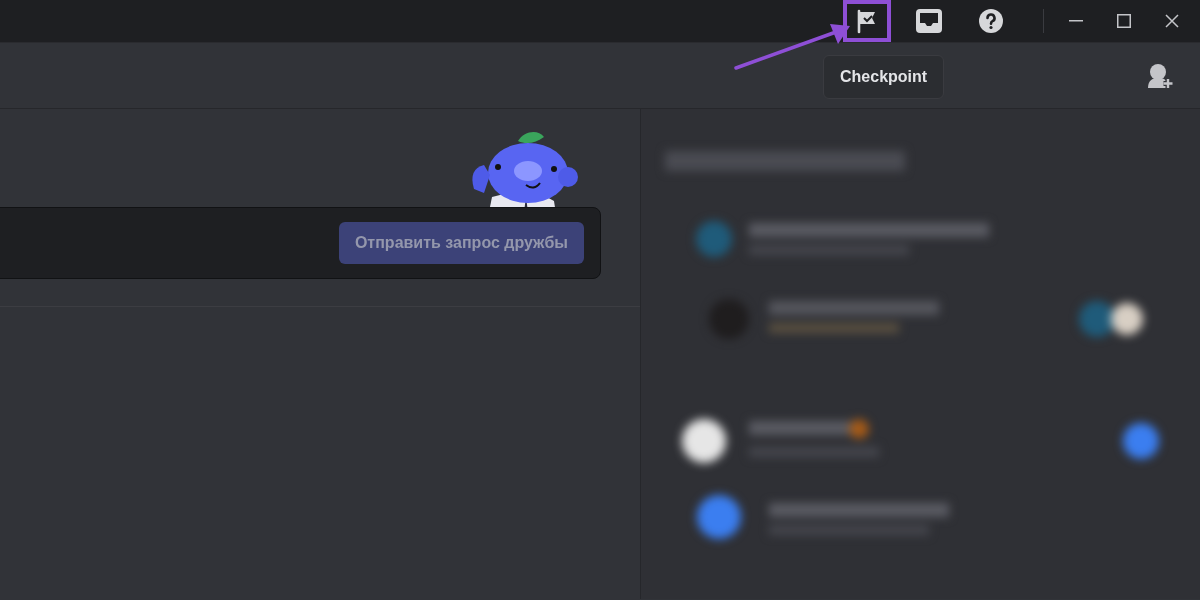 The width and height of the screenshot is (1200, 600). Describe the element at coordinates (929, 21) in the screenshot. I see `inbox-icon` at that location.